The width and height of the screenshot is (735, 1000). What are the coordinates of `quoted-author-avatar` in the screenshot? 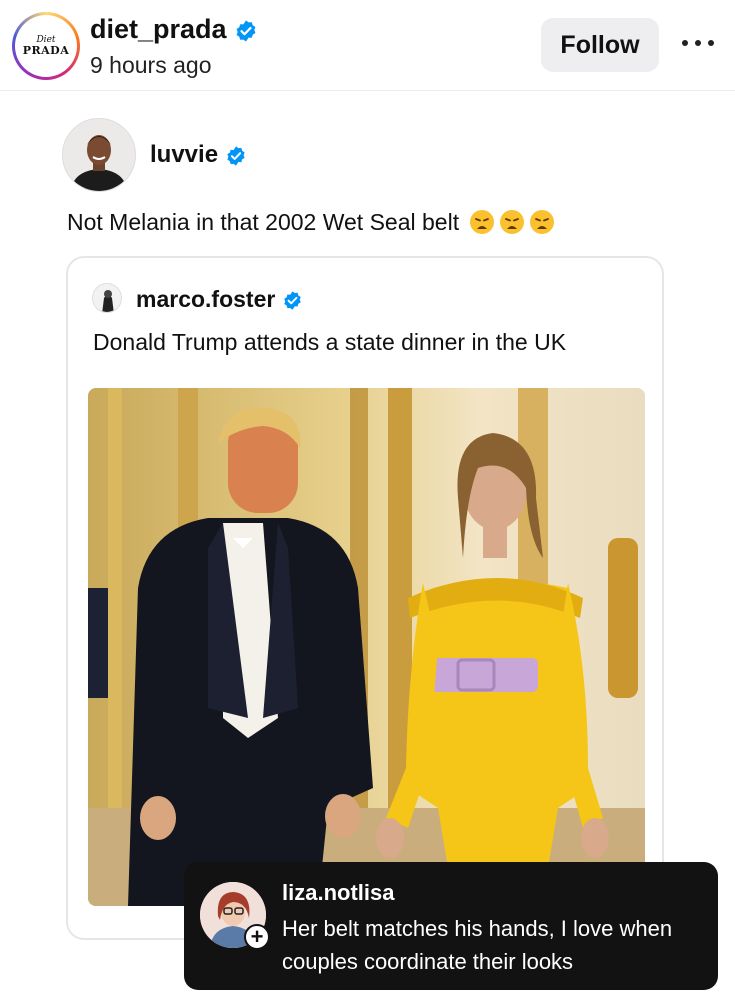 It's located at (107, 298).